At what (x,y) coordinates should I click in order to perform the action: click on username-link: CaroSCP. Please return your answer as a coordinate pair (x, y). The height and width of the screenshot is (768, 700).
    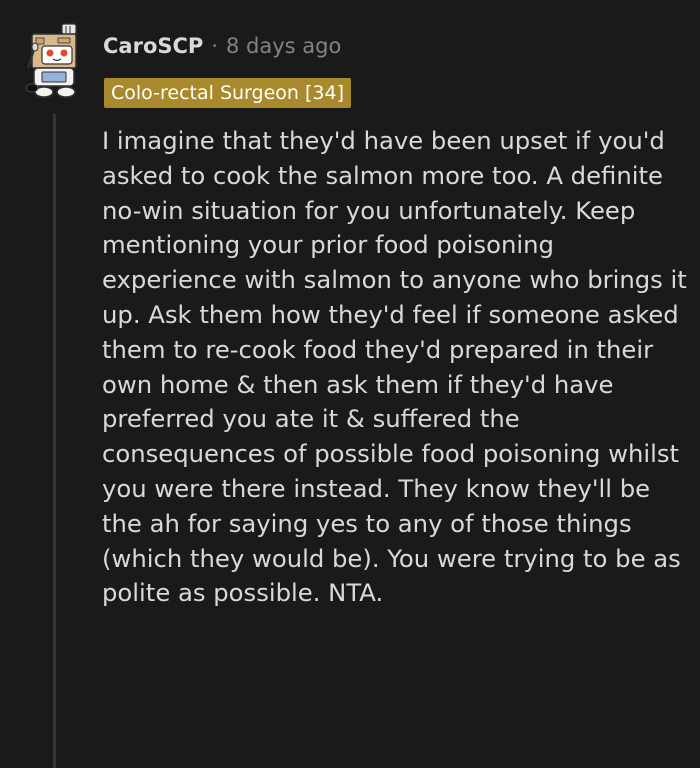
    Looking at the image, I should click on (153, 46).